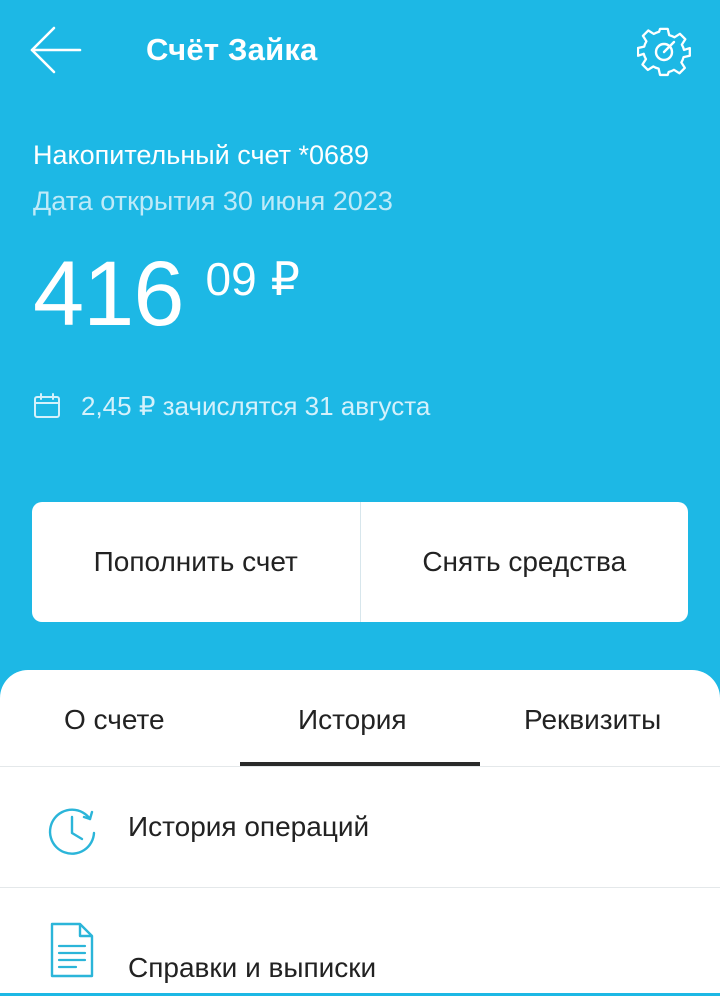 The height and width of the screenshot is (996, 720). I want to click on list-item-operations-history: История операций, so click(360, 827).